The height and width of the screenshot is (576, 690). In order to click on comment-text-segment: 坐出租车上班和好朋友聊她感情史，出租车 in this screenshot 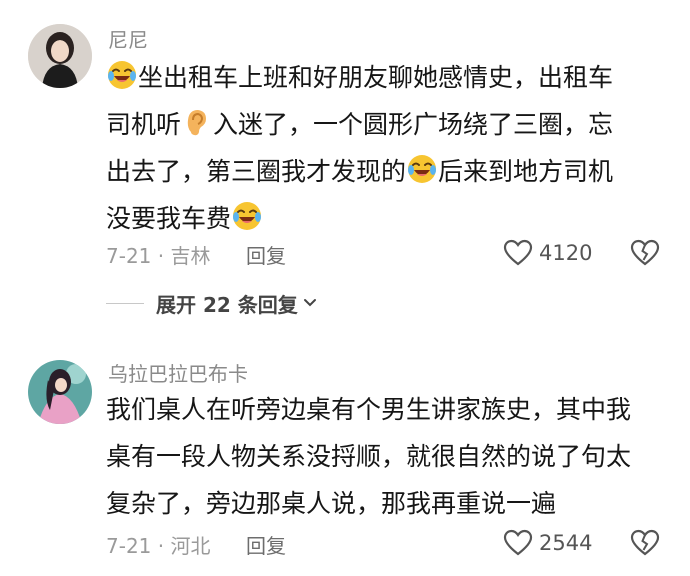, I will do `click(376, 77)`.